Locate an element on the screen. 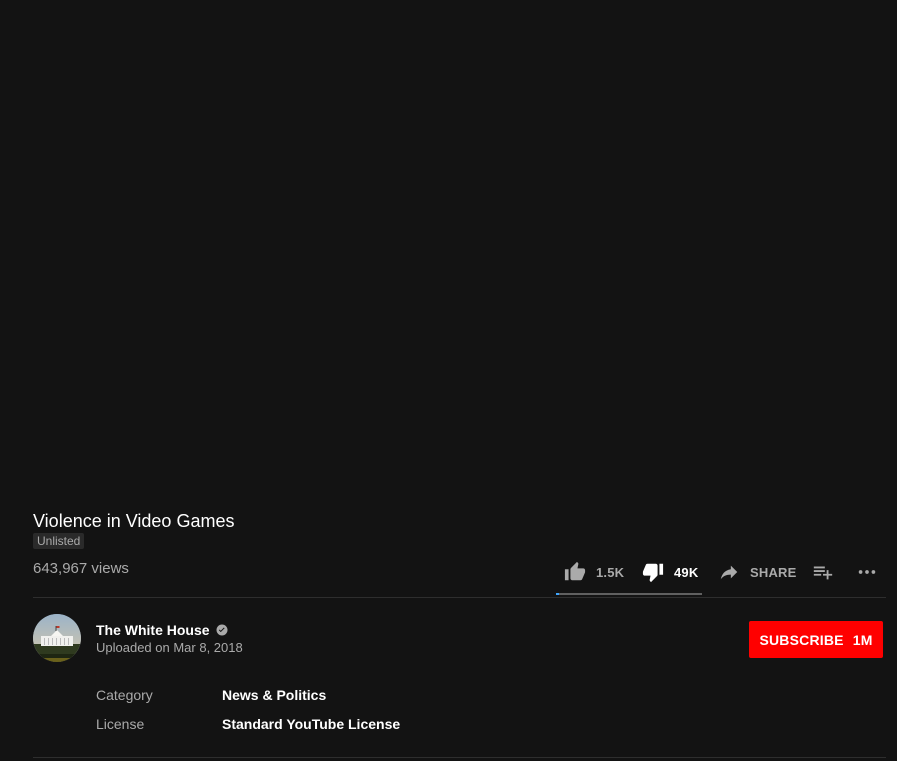 The height and width of the screenshot is (761, 897). upload-date: Uploaded on Mar 8, 2018 is located at coordinates (169, 647).